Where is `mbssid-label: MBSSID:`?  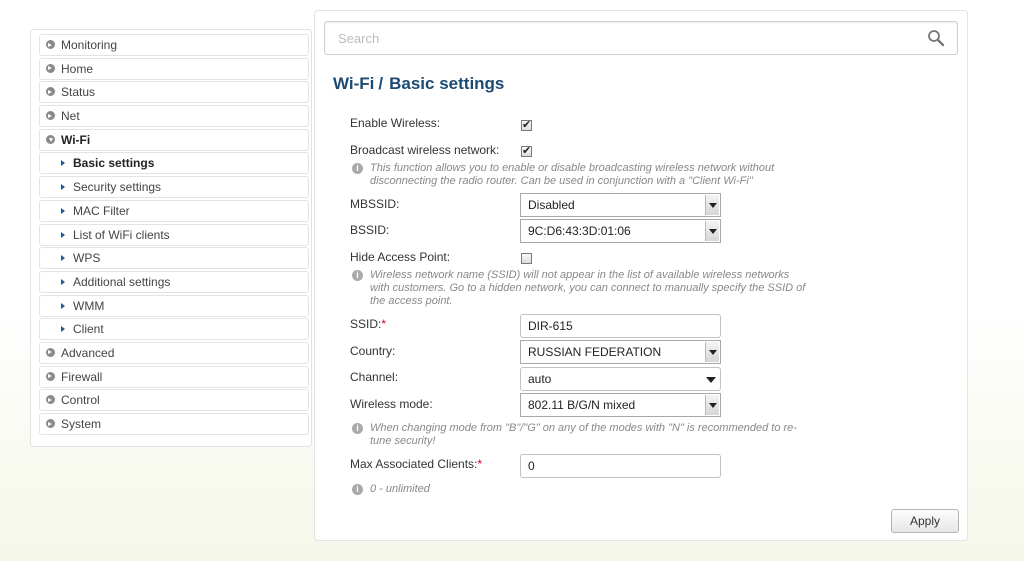 mbssid-label: MBSSID: is located at coordinates (375, 204).